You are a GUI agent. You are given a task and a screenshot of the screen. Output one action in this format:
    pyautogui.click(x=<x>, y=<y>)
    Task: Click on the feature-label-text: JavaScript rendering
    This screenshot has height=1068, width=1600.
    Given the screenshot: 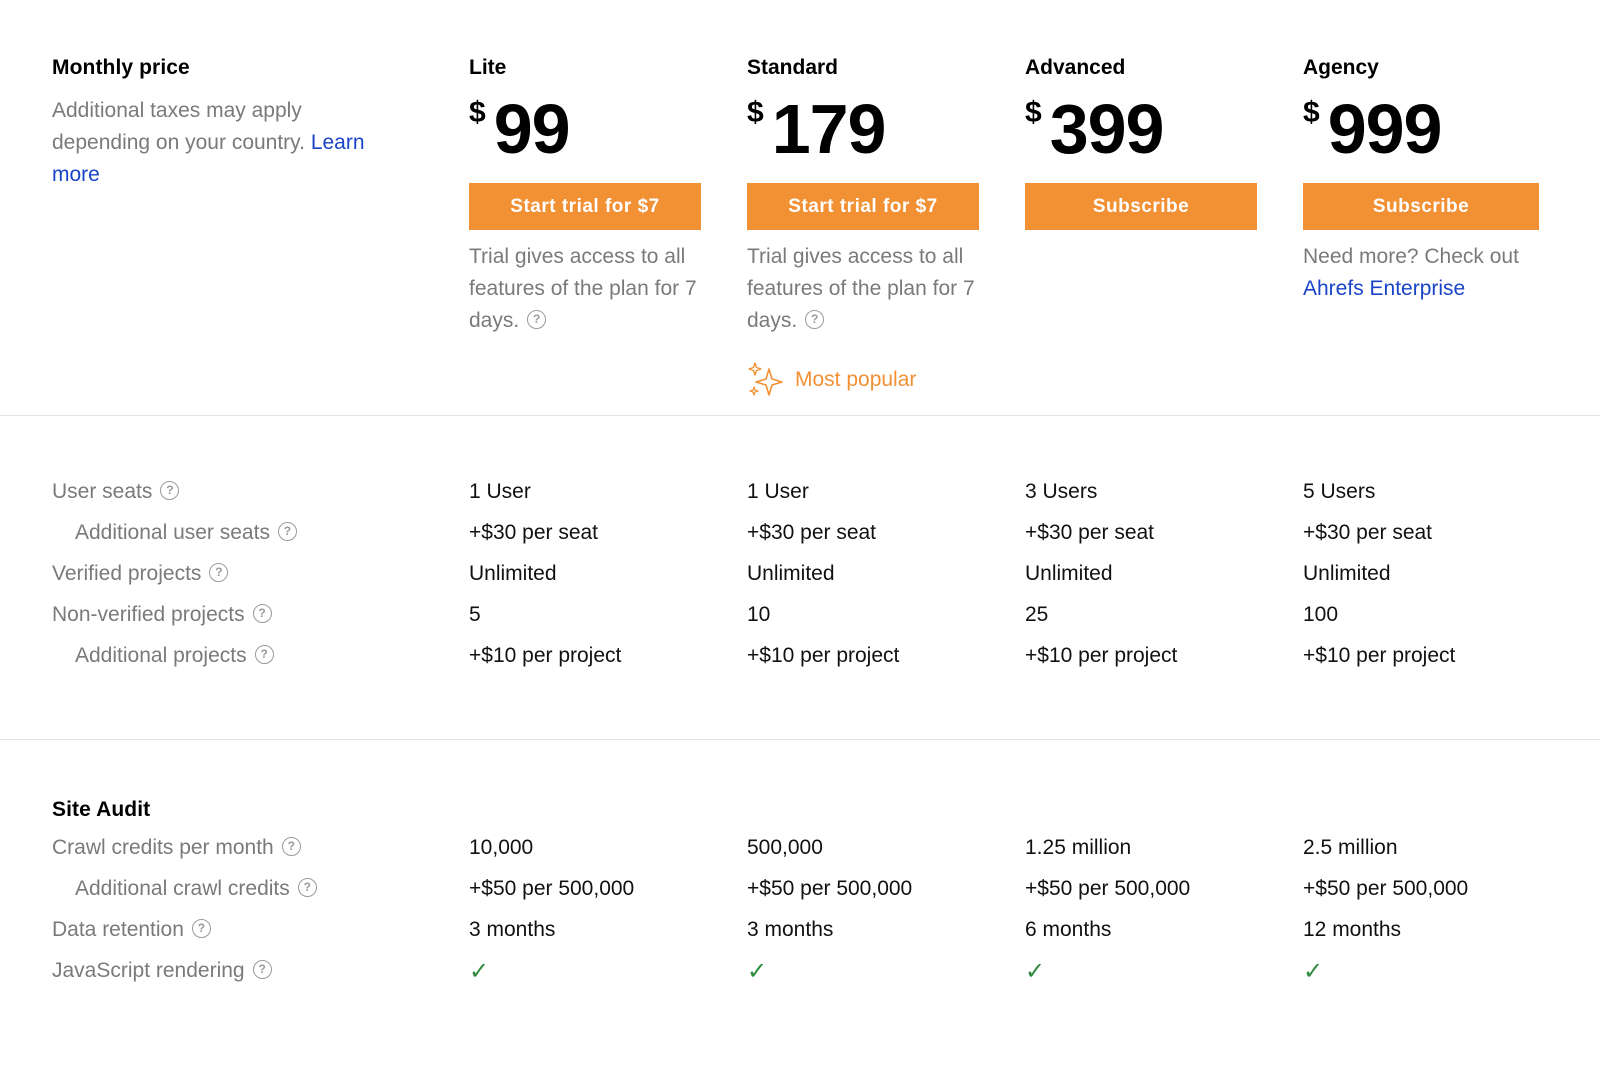 What is the action you would take?
    pyautogui.click(x=148, y=970)
    